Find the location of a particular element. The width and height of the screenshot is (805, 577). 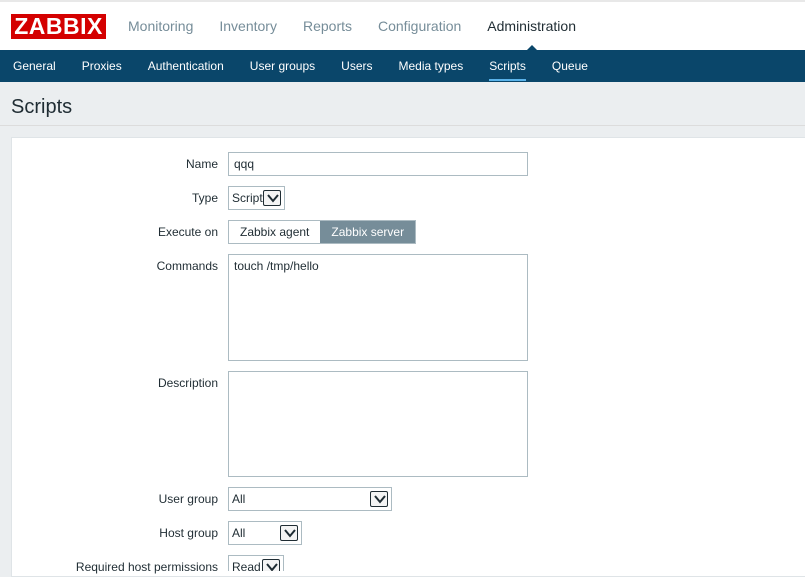

execute-on-zabbix-server: Zabbix server is located at coordinates (368, 232).